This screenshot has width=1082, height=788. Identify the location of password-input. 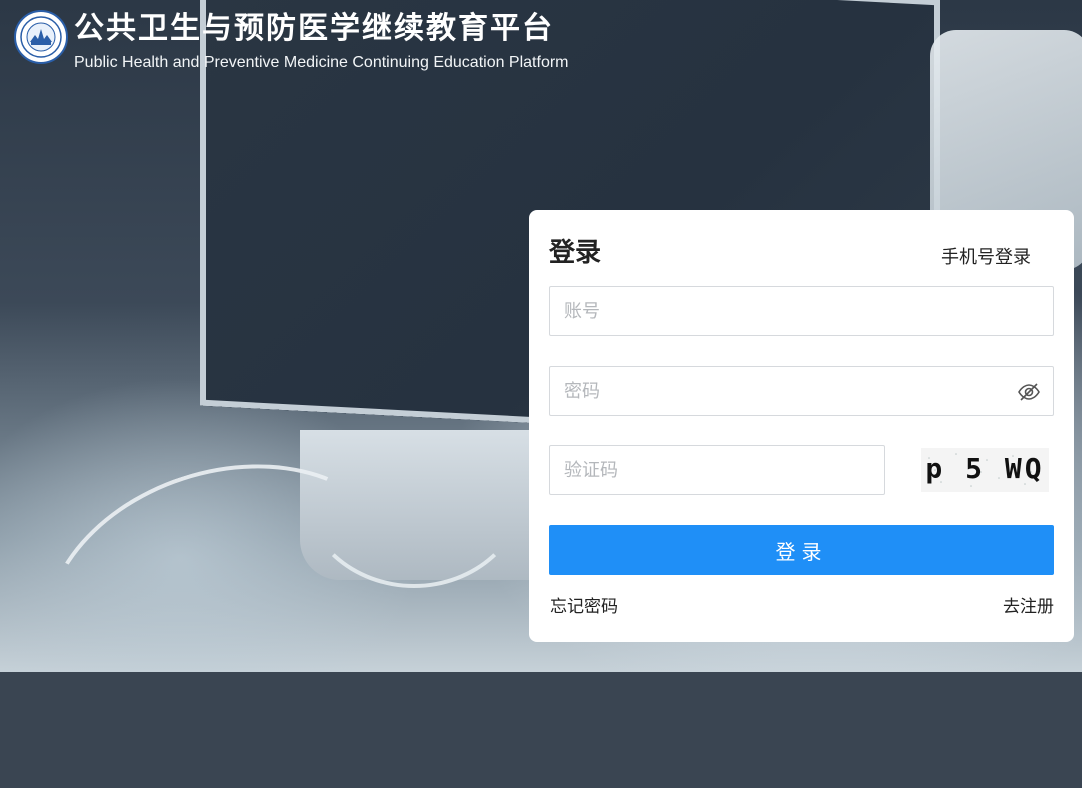
(801, 391).